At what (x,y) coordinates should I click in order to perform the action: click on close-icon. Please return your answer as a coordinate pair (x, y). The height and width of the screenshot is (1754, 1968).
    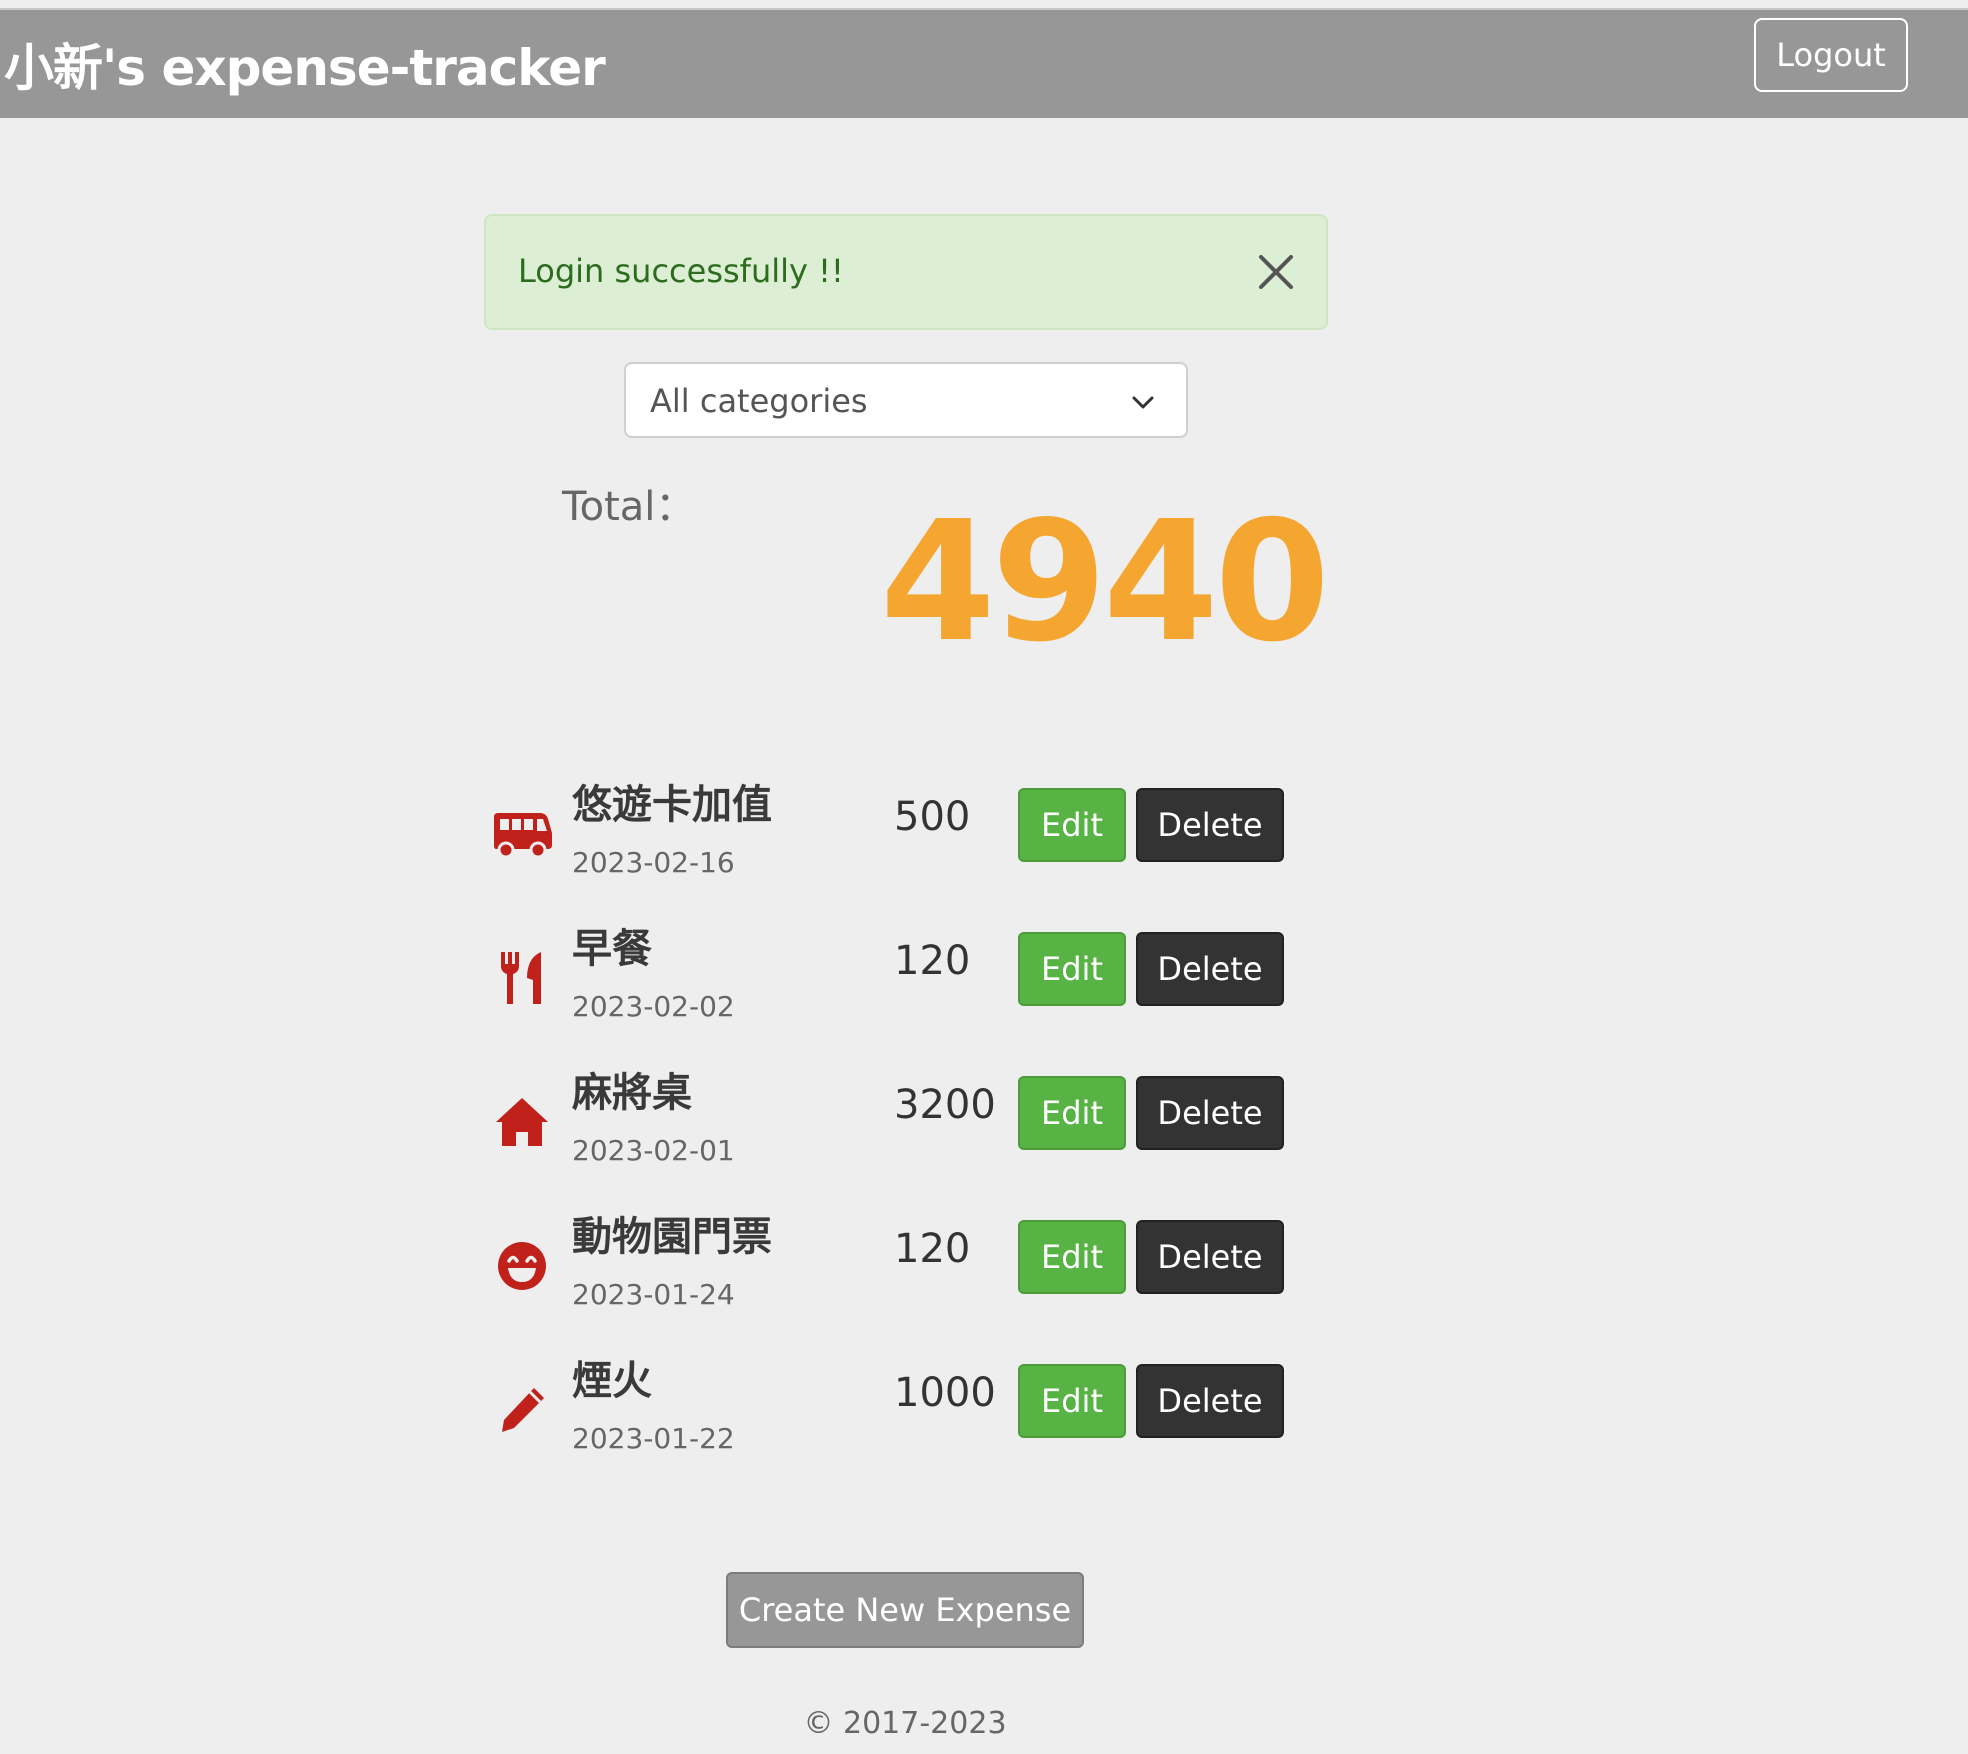
    Looking at the image, I should click on (1276, 272).